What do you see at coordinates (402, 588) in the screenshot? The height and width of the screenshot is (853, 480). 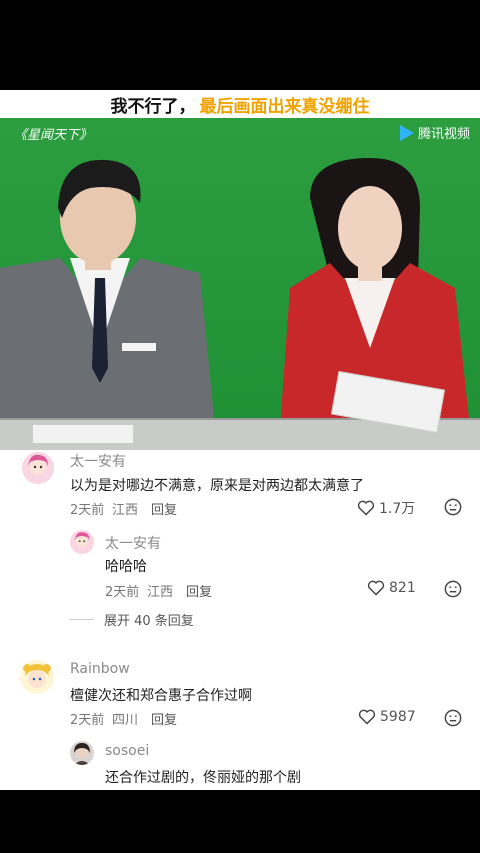 I see `like-count: 821` at bounding box center [402, 588].